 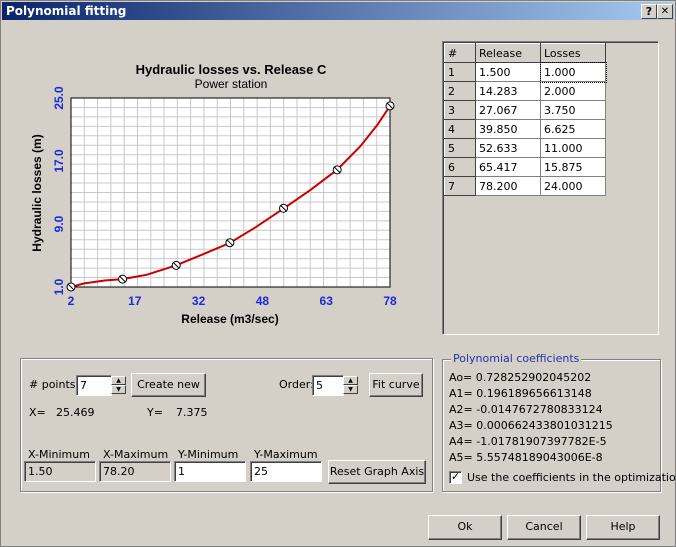 What do you see at coordinates (168, 385) in the screenshot?
I see `create-new-button: Create new` at bounding box center [168, 385].